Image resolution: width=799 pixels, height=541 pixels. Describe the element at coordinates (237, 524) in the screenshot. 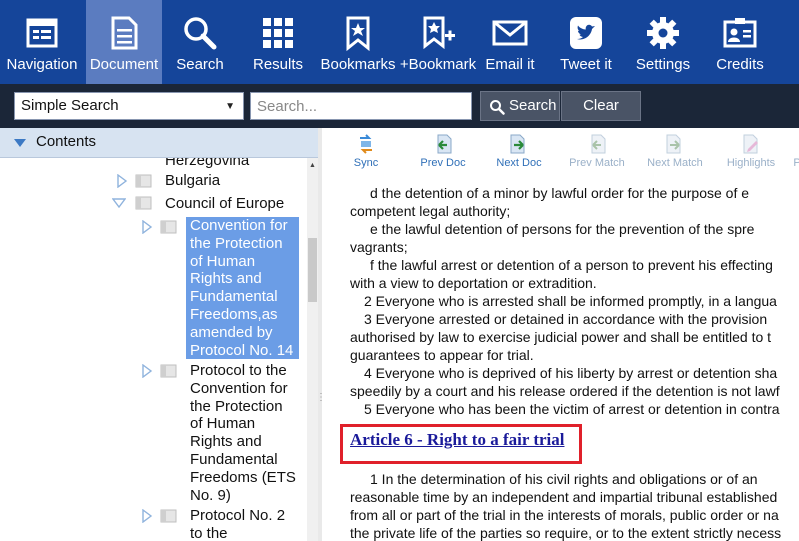

I see `tree-item-protocol-no-2: Protocol No. 2 to the` at that location.